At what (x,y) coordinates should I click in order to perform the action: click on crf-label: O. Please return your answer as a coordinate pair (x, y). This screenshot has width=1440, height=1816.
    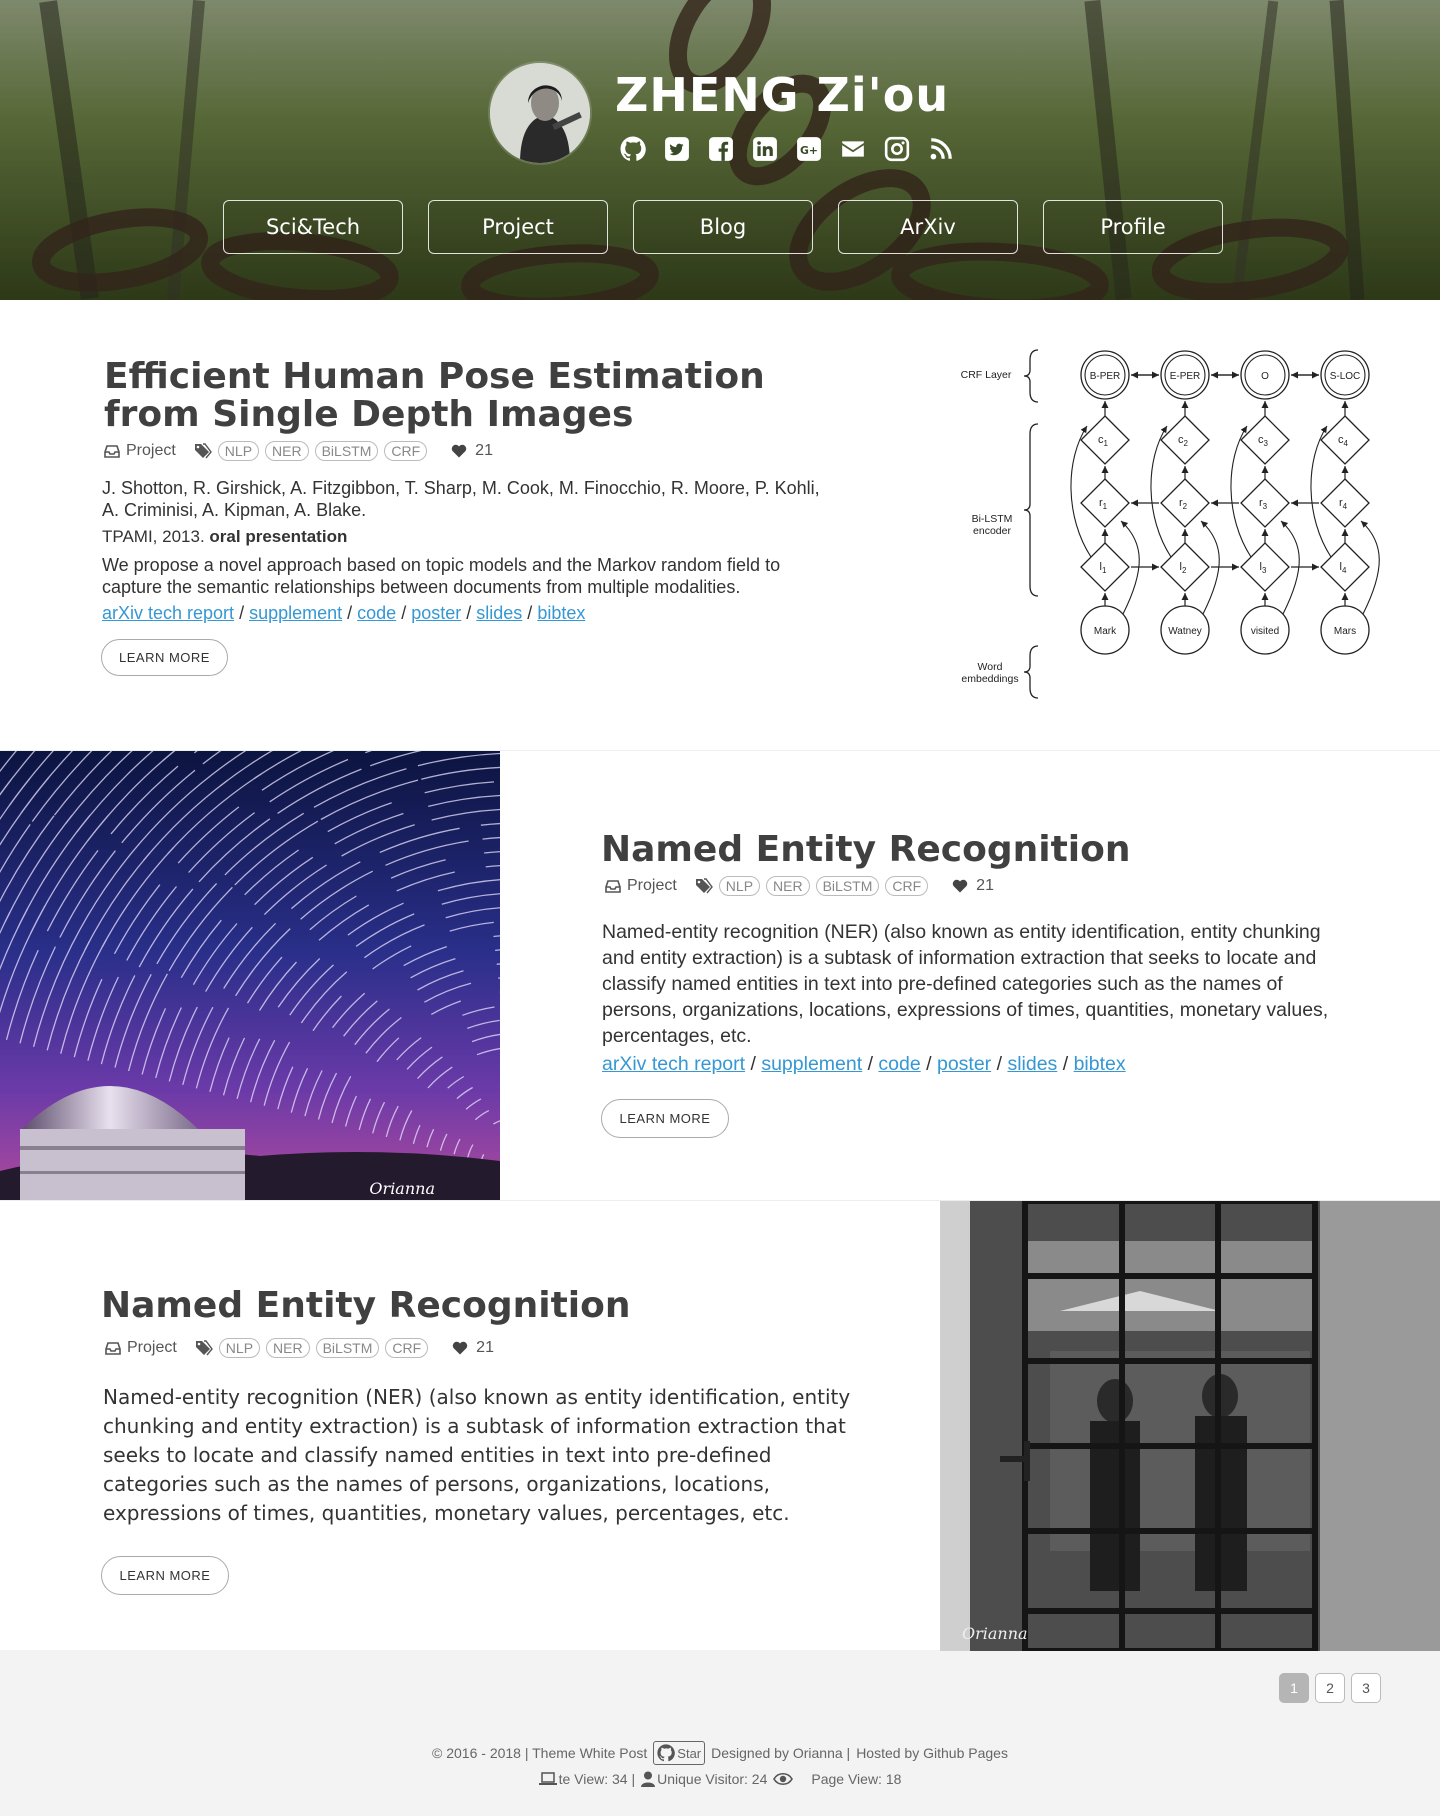
    Looking at the image, I should click on (1265, 376).